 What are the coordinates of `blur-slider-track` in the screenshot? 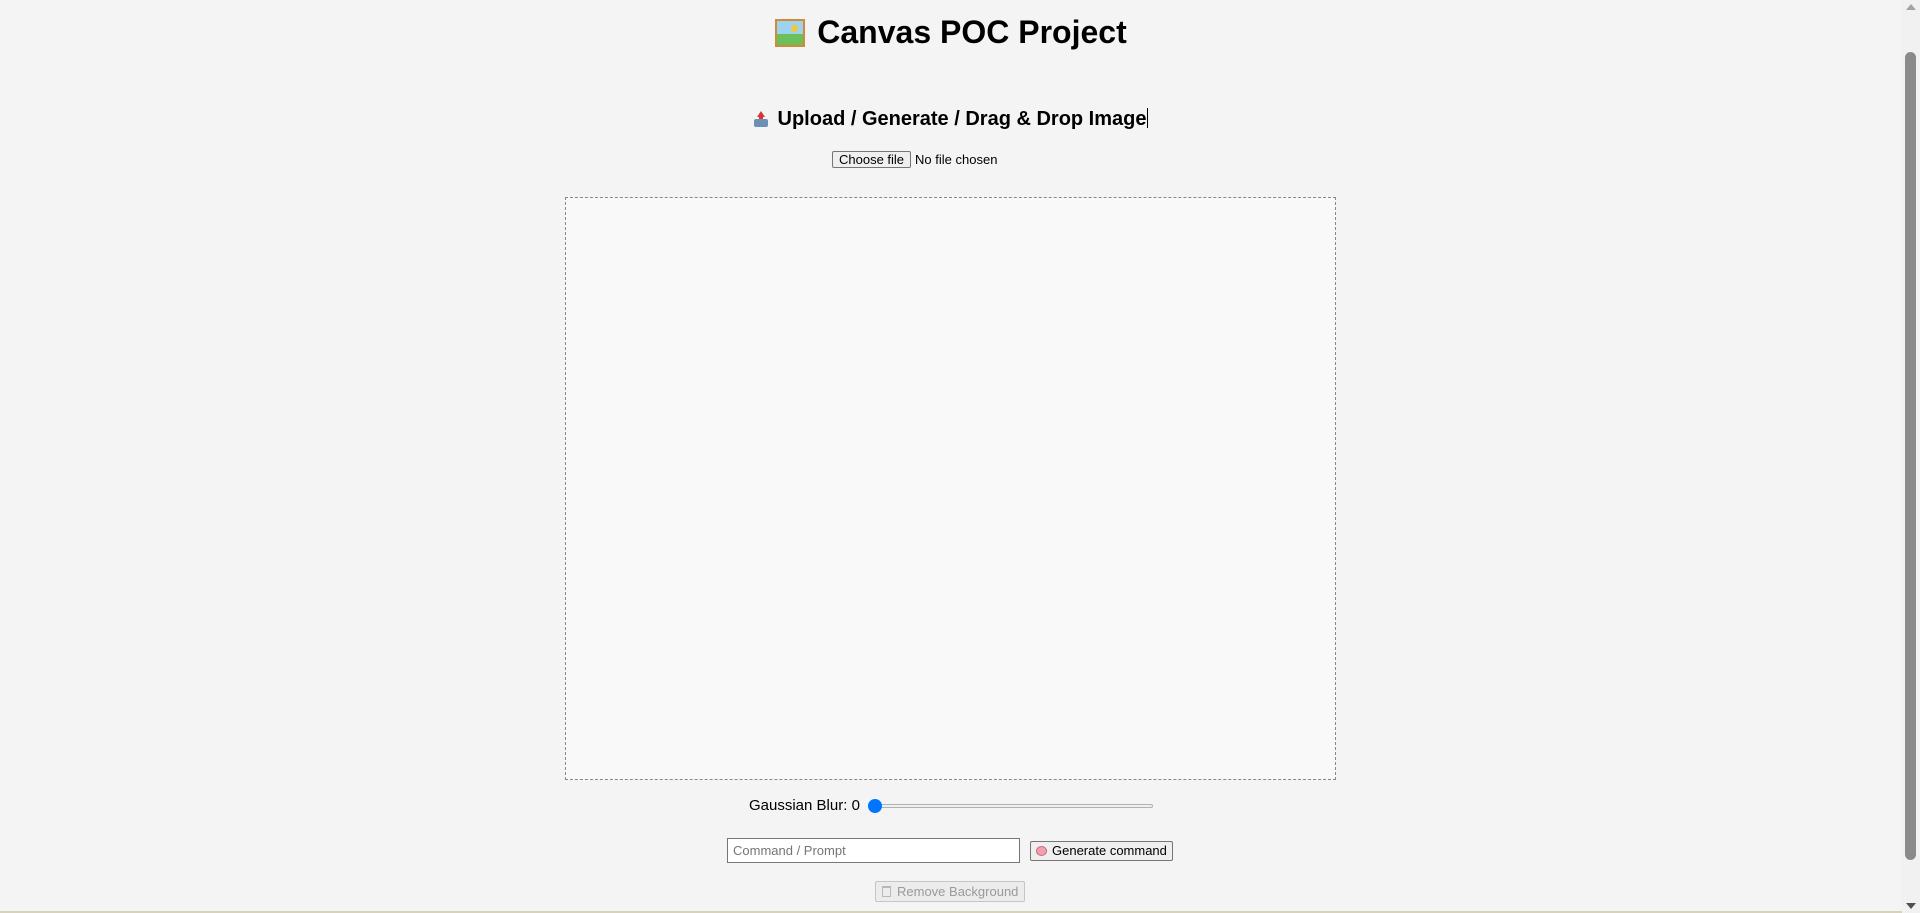 It's located at (1010, 805).